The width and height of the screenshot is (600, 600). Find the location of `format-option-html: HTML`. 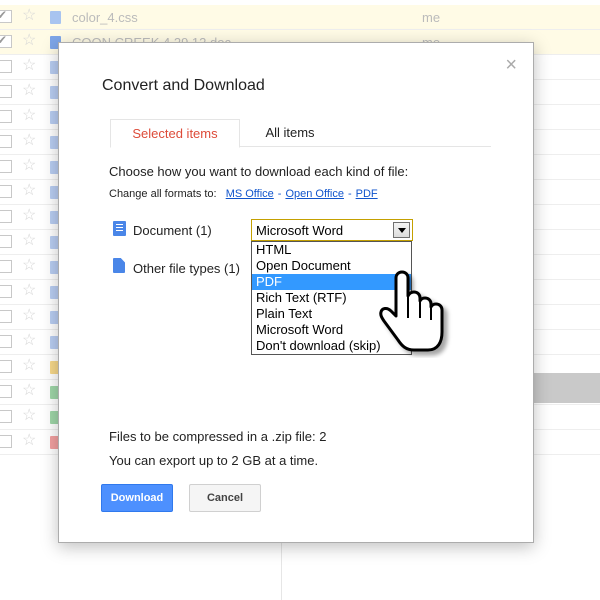

format-option-html: HTML is located at coordinates (331, 250).